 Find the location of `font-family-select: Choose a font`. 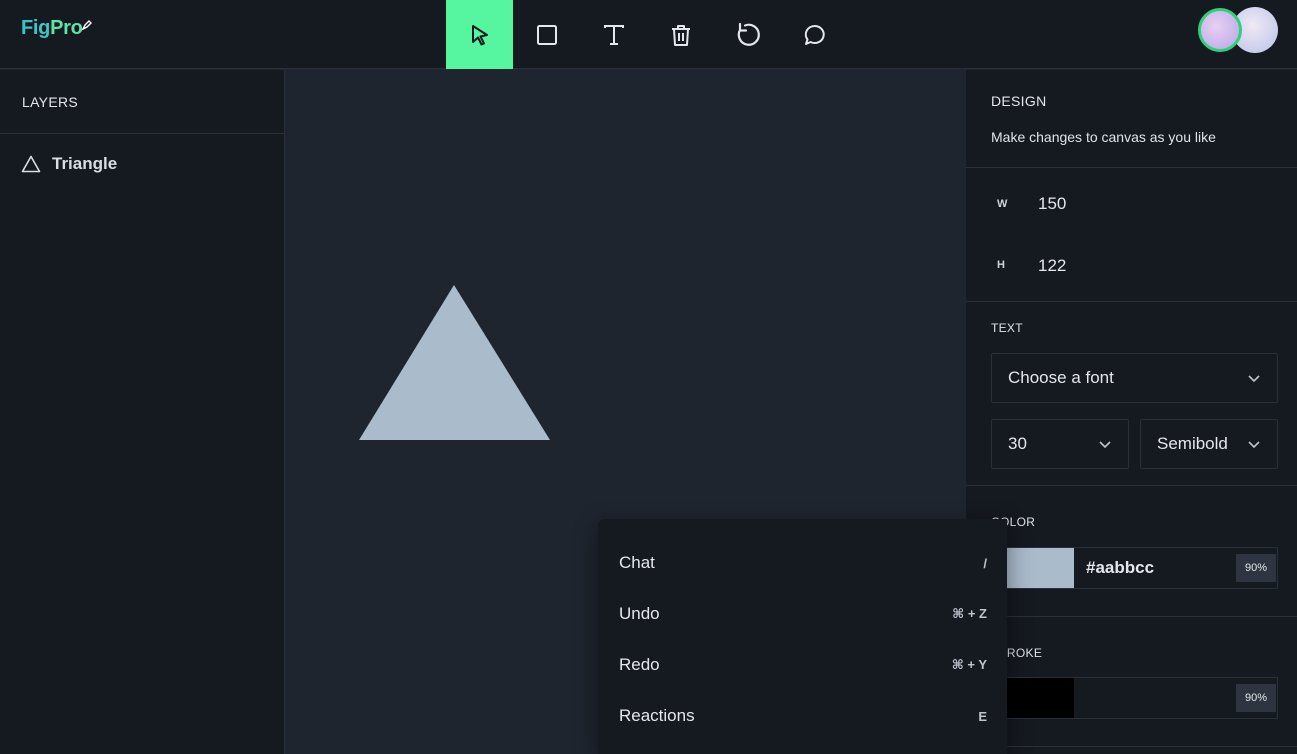

font-family-select: Choose a font is located at coordinates (1134, 378).